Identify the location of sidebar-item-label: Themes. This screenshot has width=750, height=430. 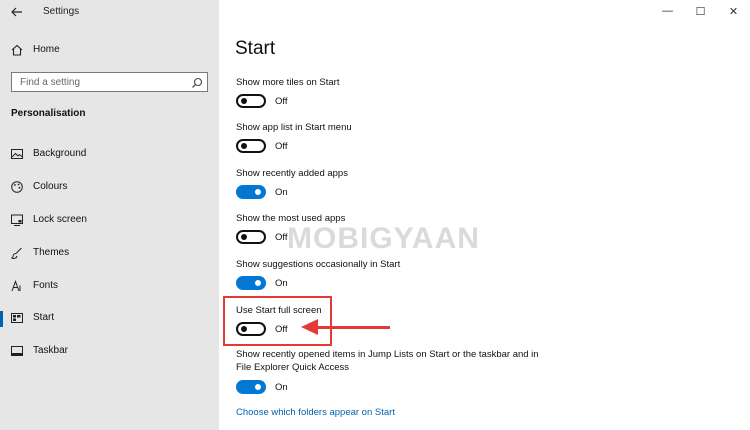
(51, 252).